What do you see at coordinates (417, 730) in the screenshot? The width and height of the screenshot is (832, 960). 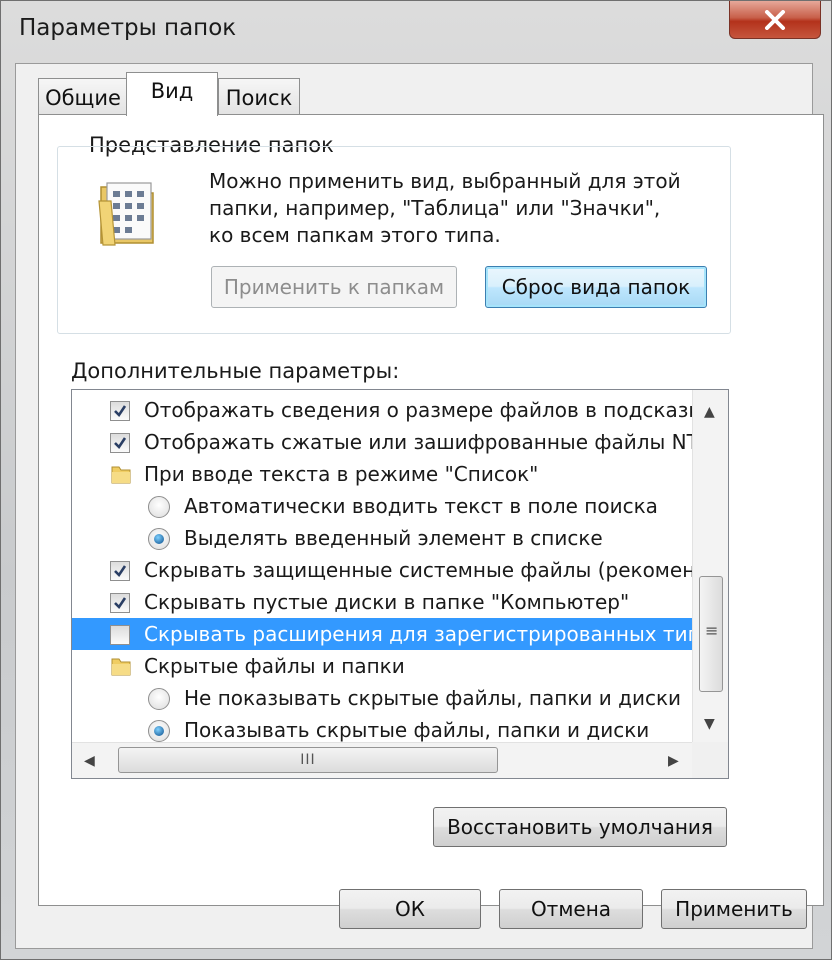 I see `tree-item-label: Показывать скрытые файлы, папки и диски` at bounding box center [417, 730].